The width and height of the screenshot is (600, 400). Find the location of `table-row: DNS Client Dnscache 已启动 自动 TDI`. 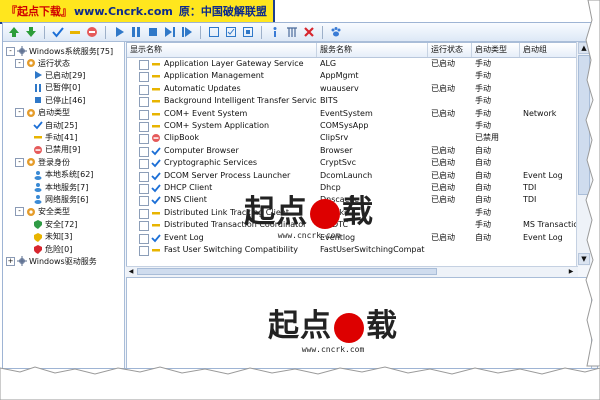

table-row: DNS Client Dnscache 已启动 自动 TDI is located at coordinates (352, 200).